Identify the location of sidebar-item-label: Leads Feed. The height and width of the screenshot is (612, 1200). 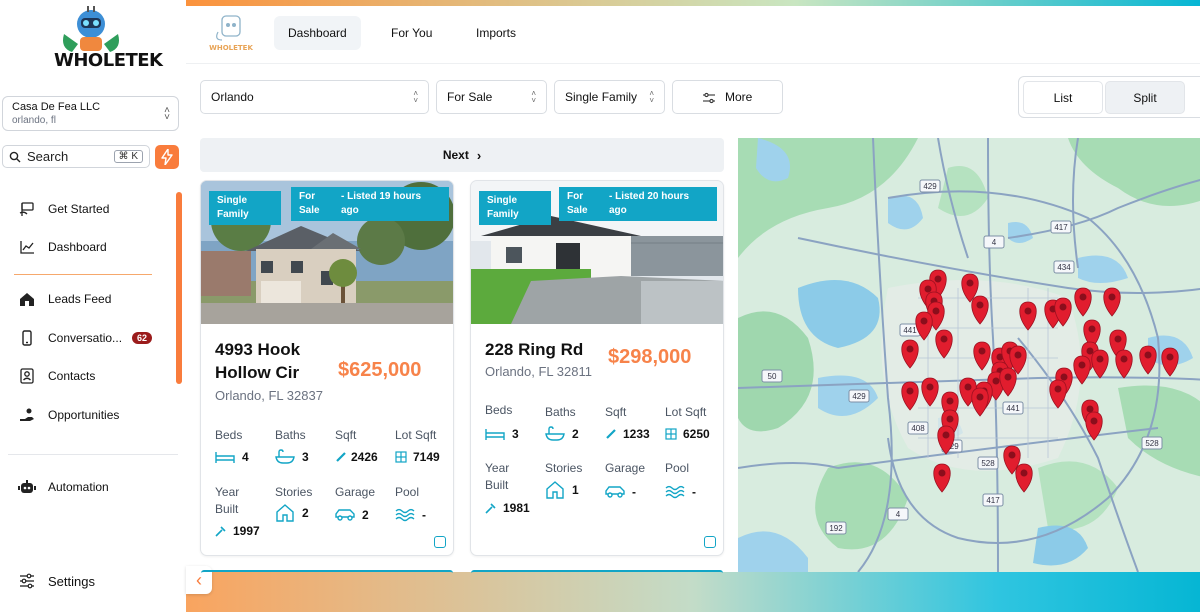
(80, 299).